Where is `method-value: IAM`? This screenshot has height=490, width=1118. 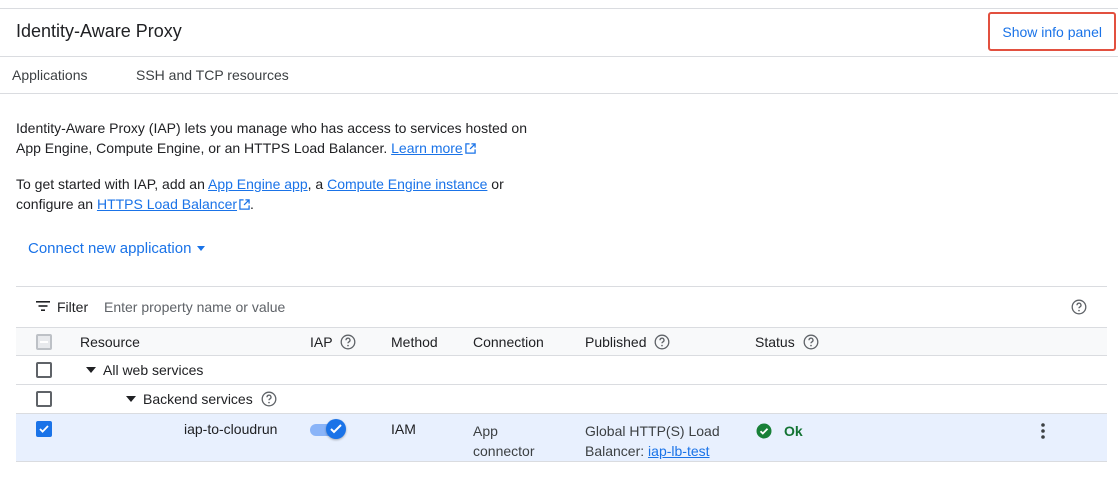 method-value: IAM is located at coordinates (403, 429).